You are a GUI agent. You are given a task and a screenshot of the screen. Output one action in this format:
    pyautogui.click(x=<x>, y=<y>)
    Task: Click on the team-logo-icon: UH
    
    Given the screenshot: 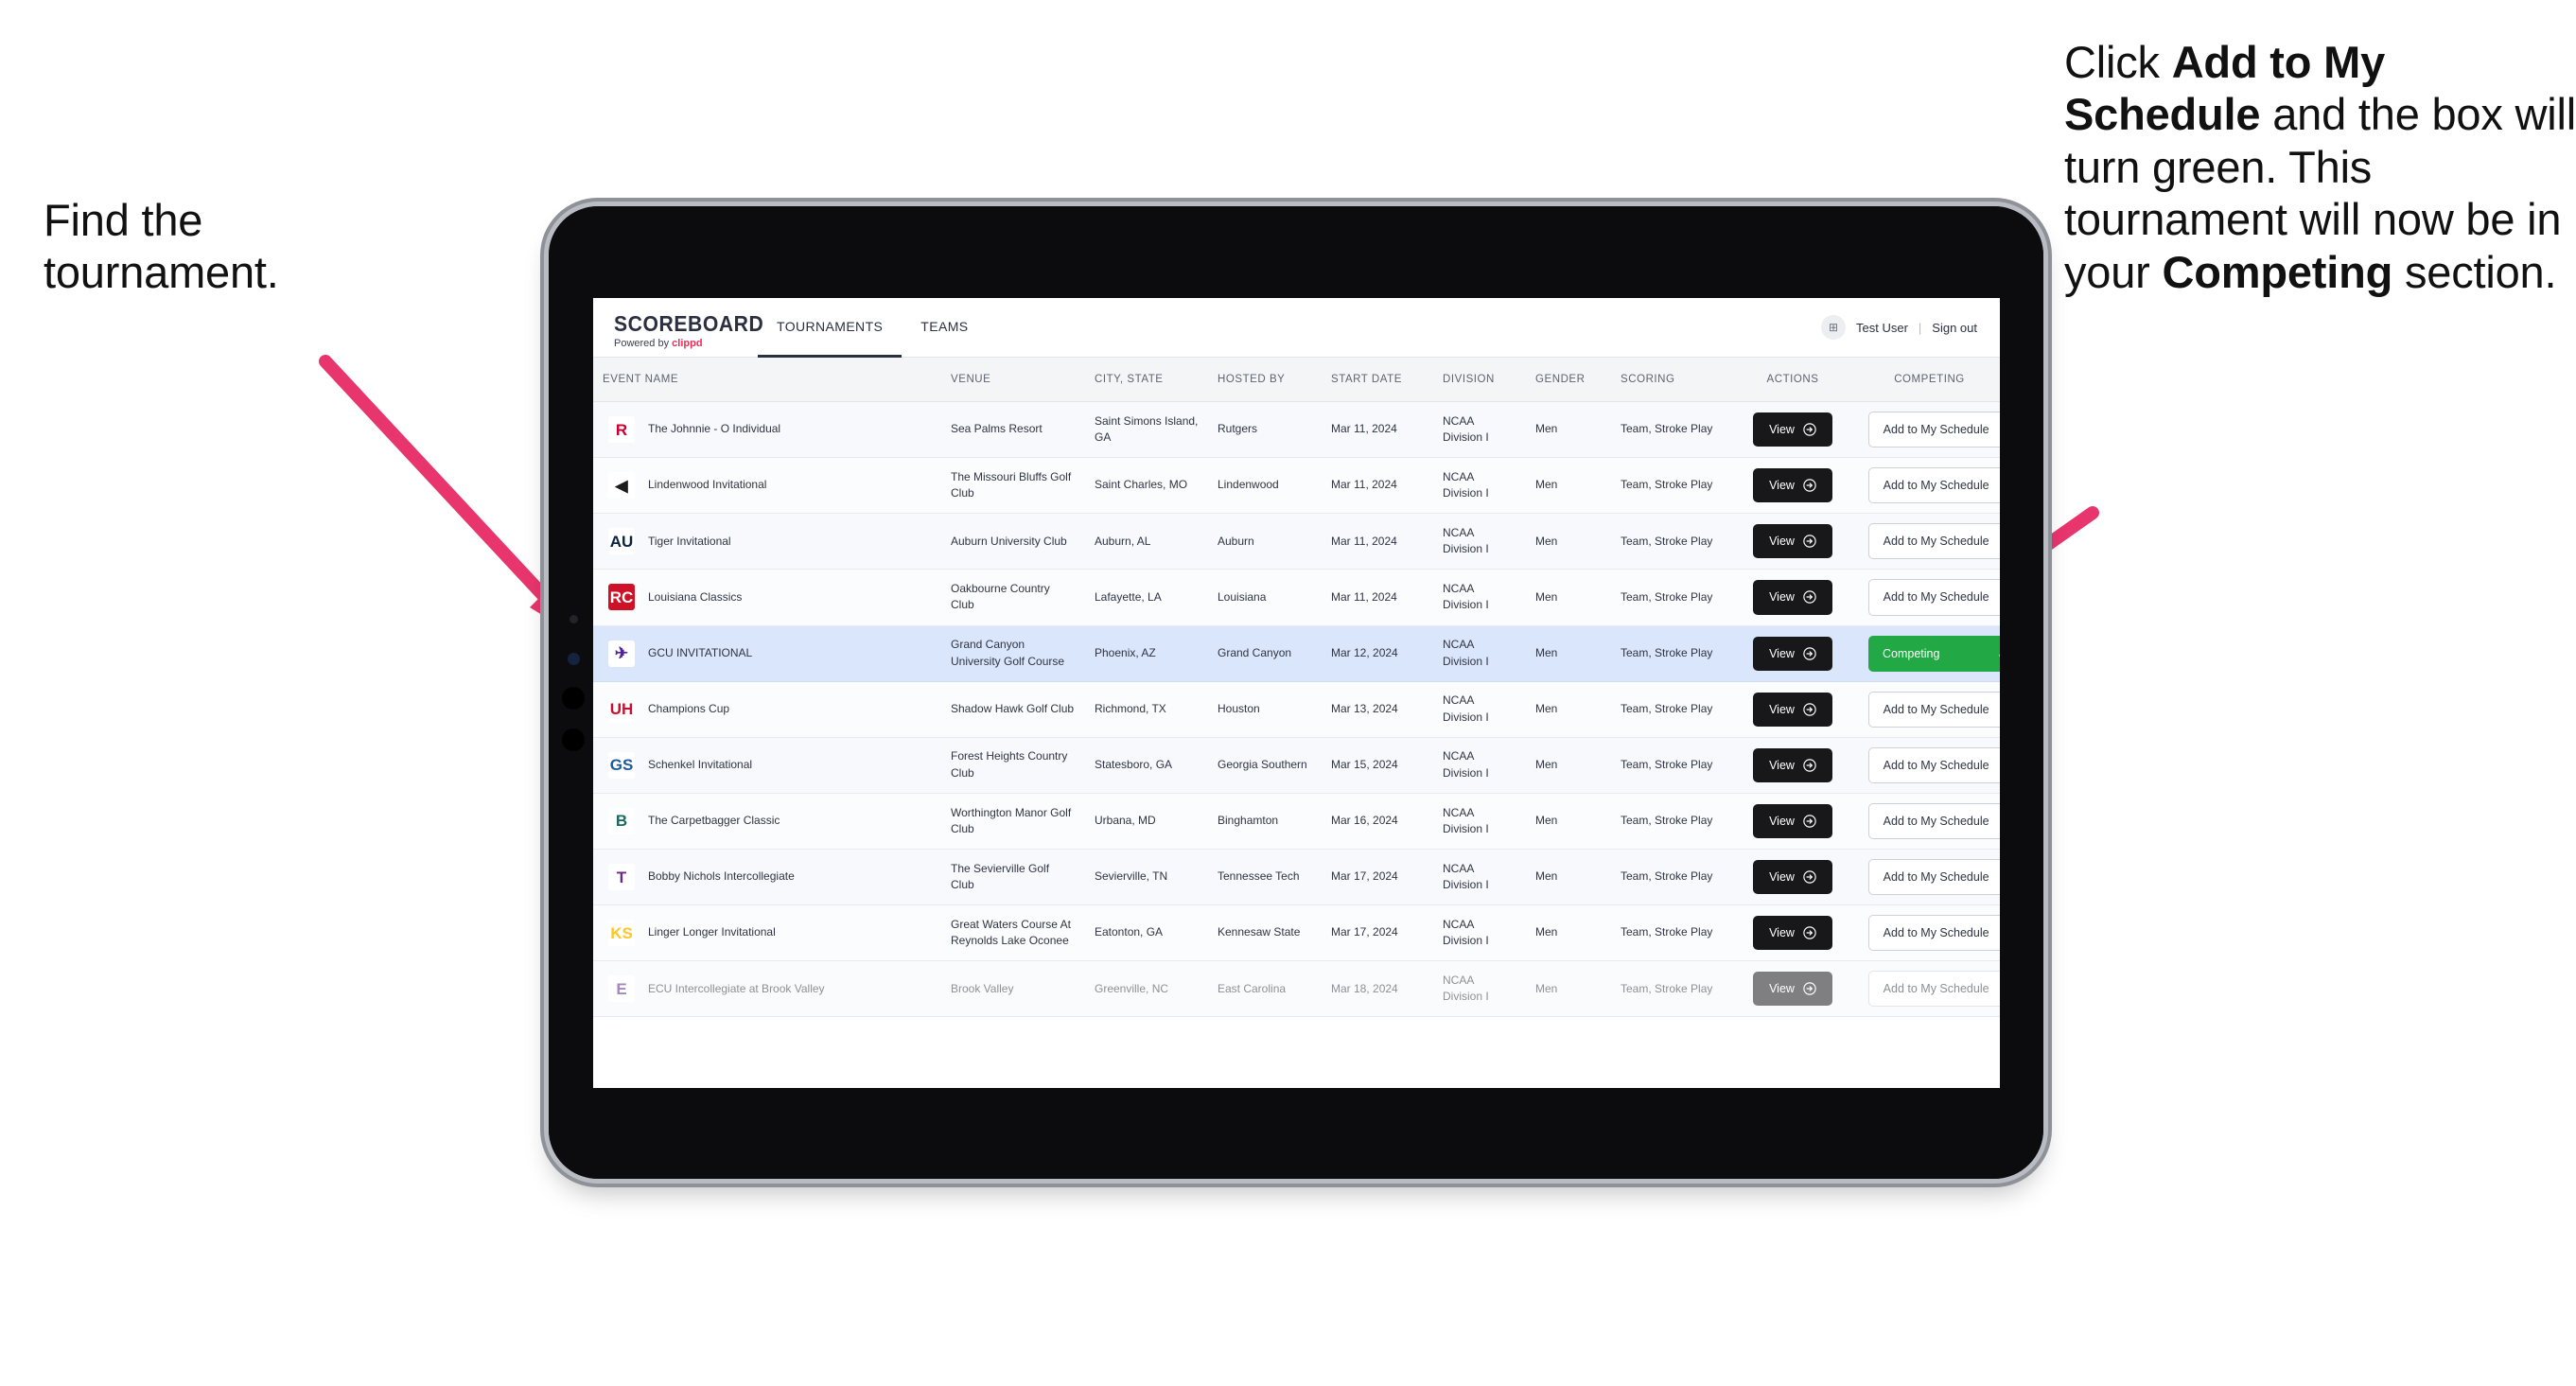 What is the action you would take?
    pyautogui.click(x=622, y=709)
    